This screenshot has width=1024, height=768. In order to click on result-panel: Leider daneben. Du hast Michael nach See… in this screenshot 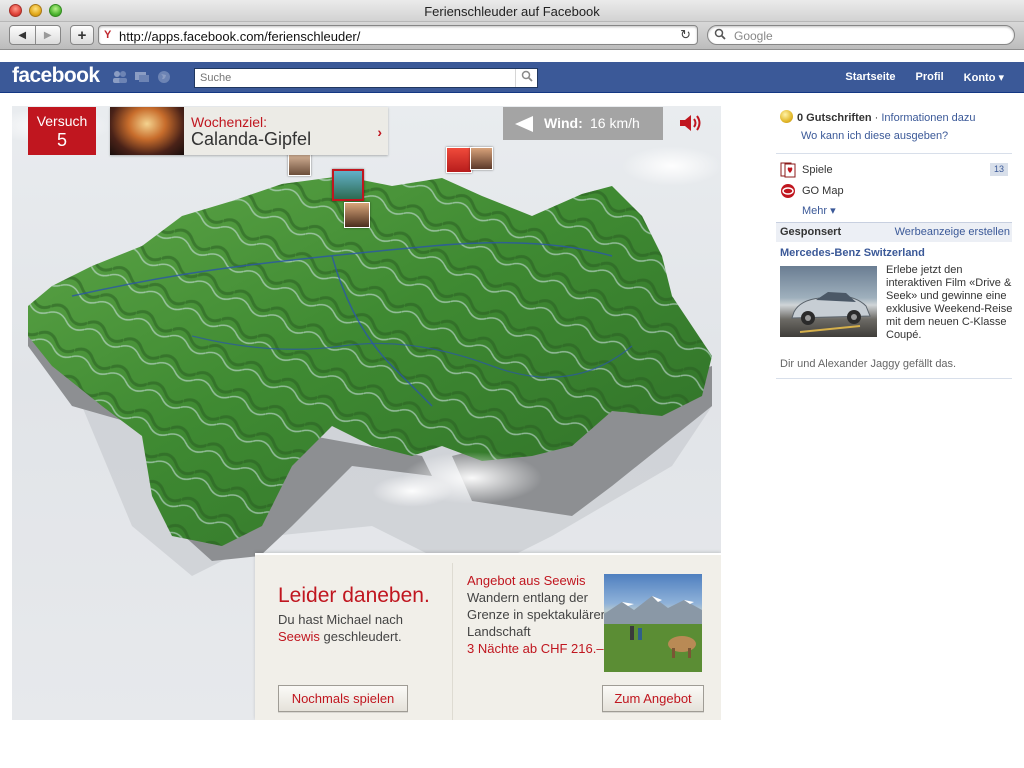, I will do `click(488, 636)`.